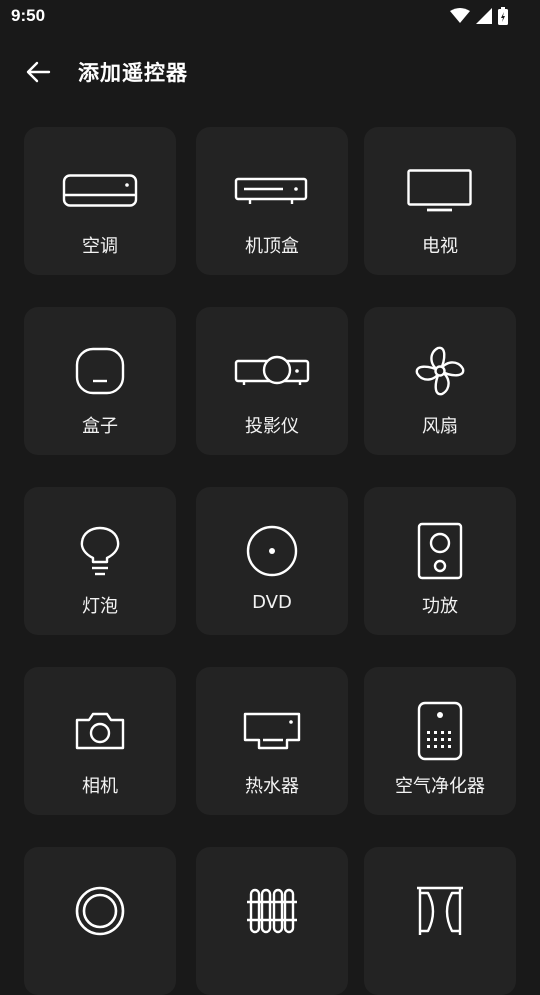 This screenshot has width=540, height=995. Describe the element at coordinates (272, 731) in the screenshot. I see `water-heater-icon` at that location.